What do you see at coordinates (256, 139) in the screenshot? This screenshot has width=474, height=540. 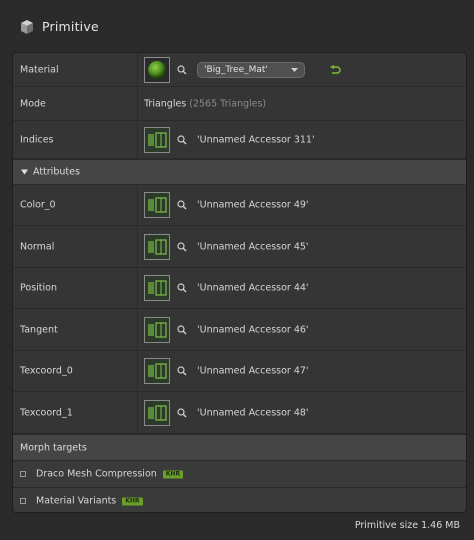 I see `indices-value: 'Unnamed Accessor 311'` at bounding box center [256, 139].